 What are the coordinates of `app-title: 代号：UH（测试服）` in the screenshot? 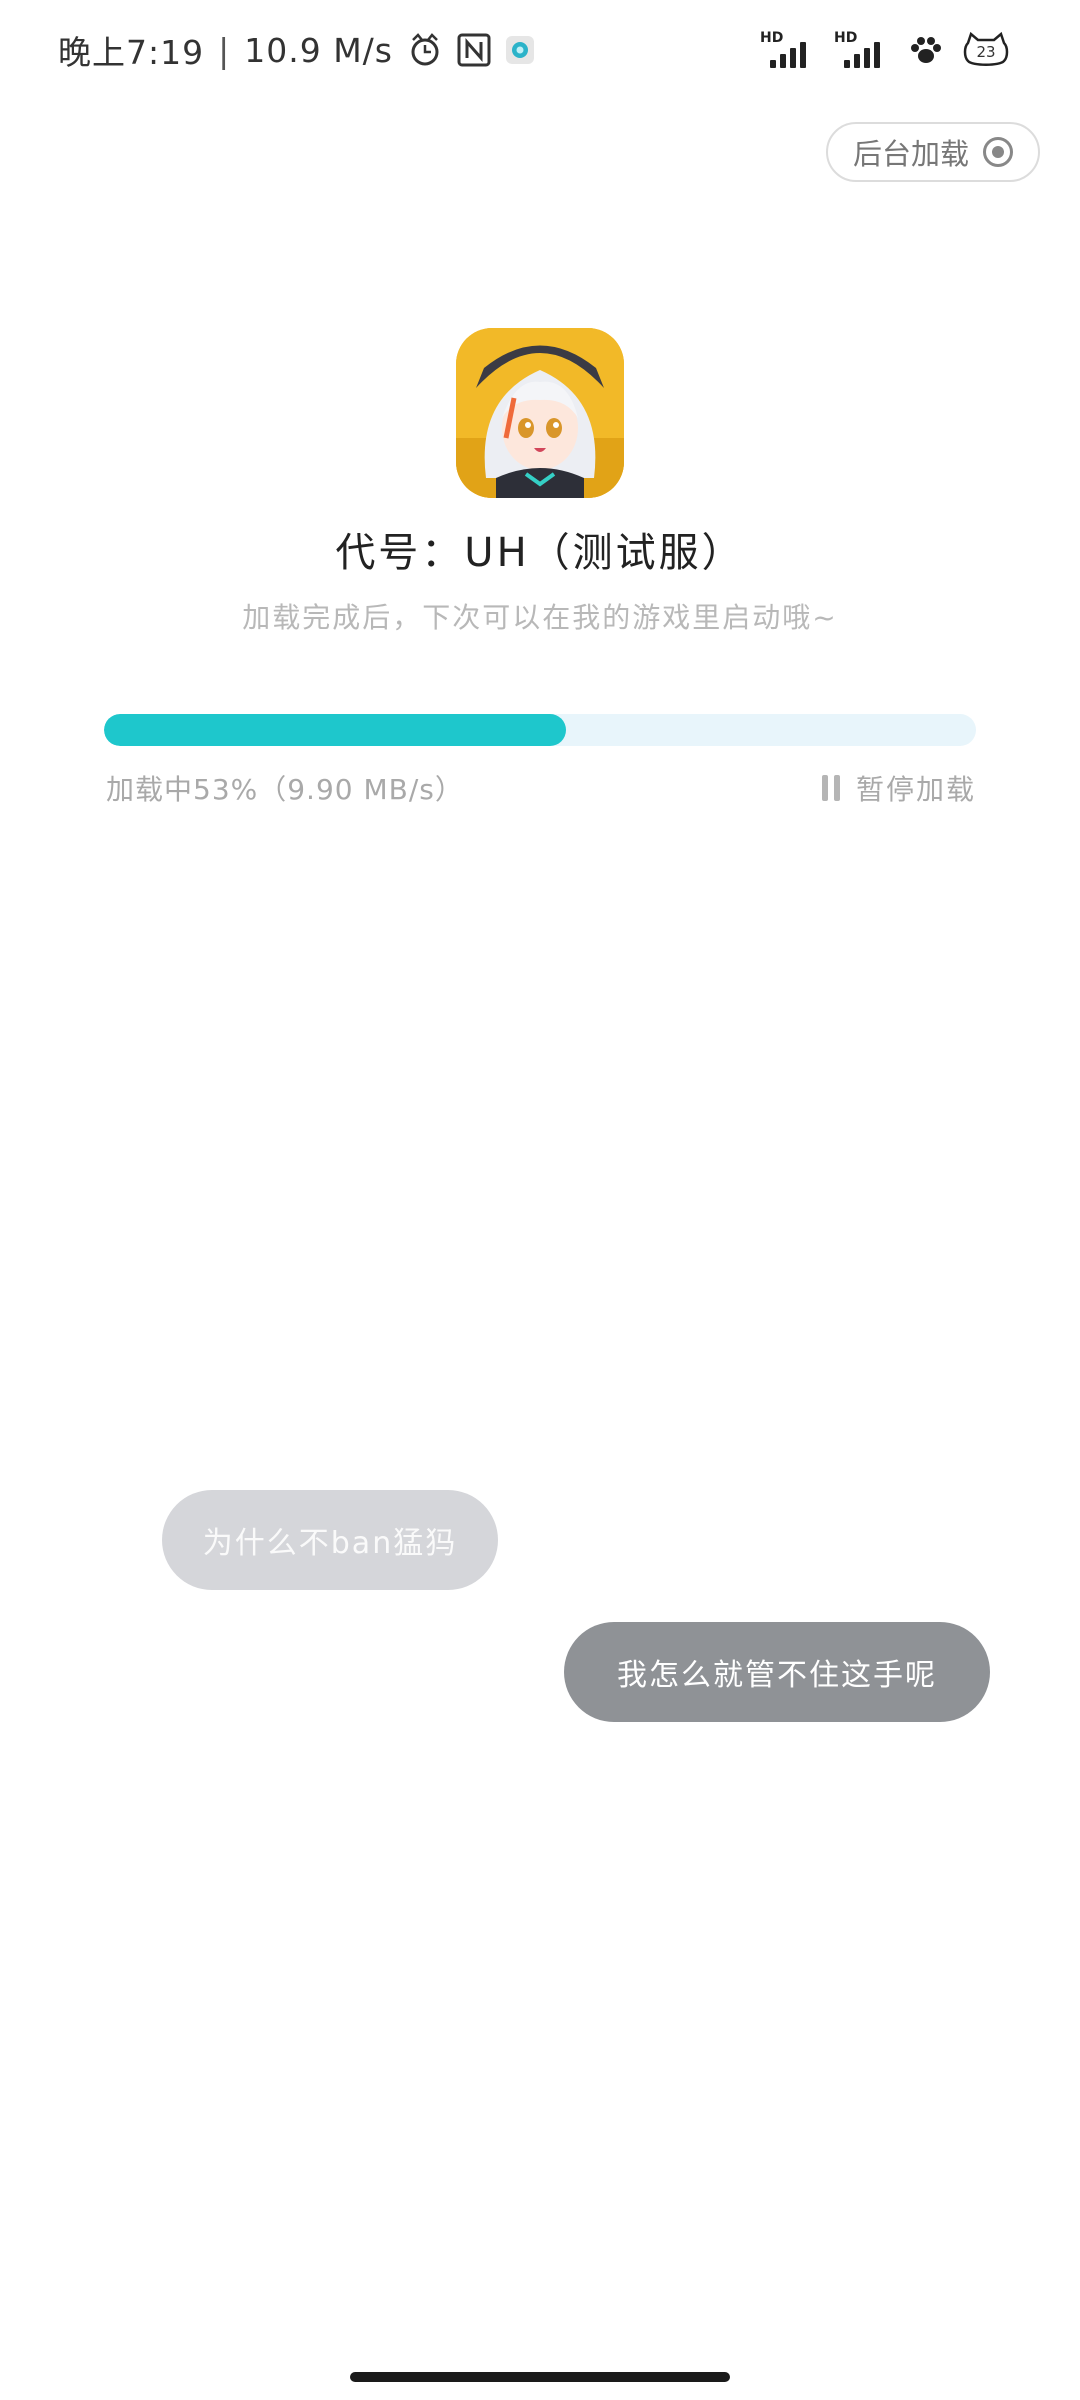 It's located at (540, 553).